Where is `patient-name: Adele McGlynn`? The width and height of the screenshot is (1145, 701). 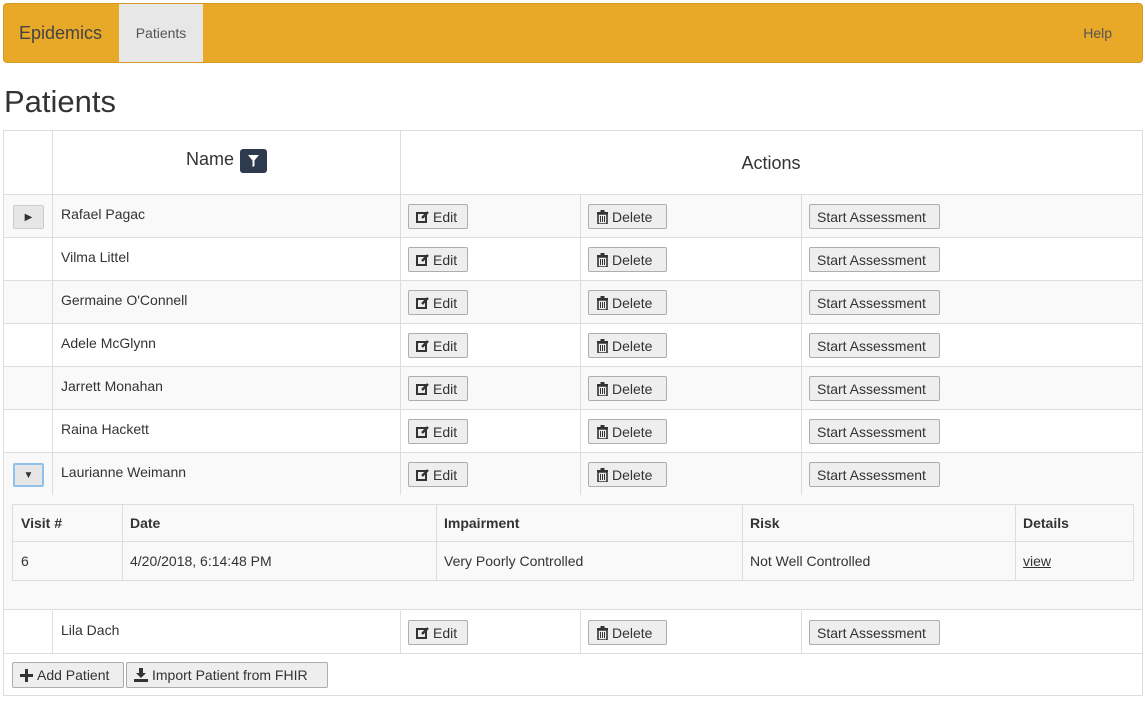 patient-name: Adele McGlynn is located at coordinates (108, 343).